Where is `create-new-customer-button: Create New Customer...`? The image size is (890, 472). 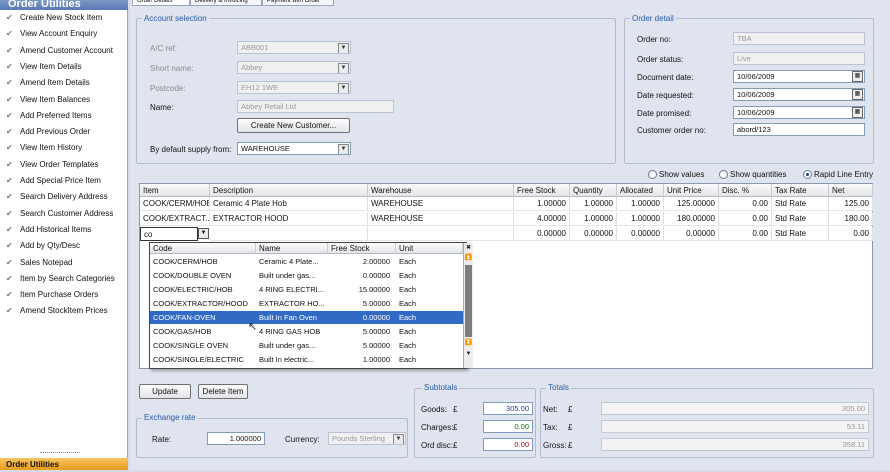
create-new-customer-button: Create New Customer... is located at coordinates (293, 125).